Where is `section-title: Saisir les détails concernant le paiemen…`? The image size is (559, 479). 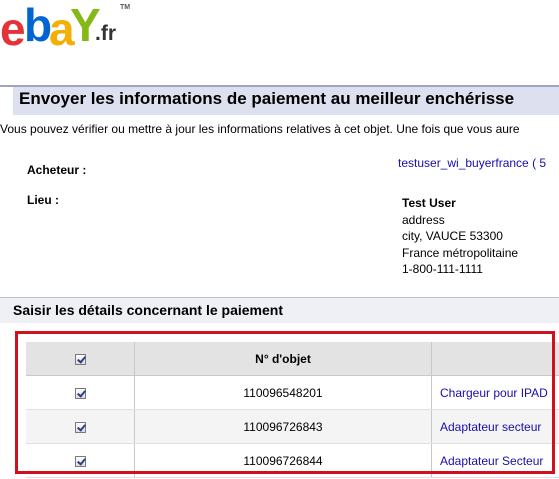
section-title: Saisir les détails concernant le paiemen… is located at coordinates (148, 310).